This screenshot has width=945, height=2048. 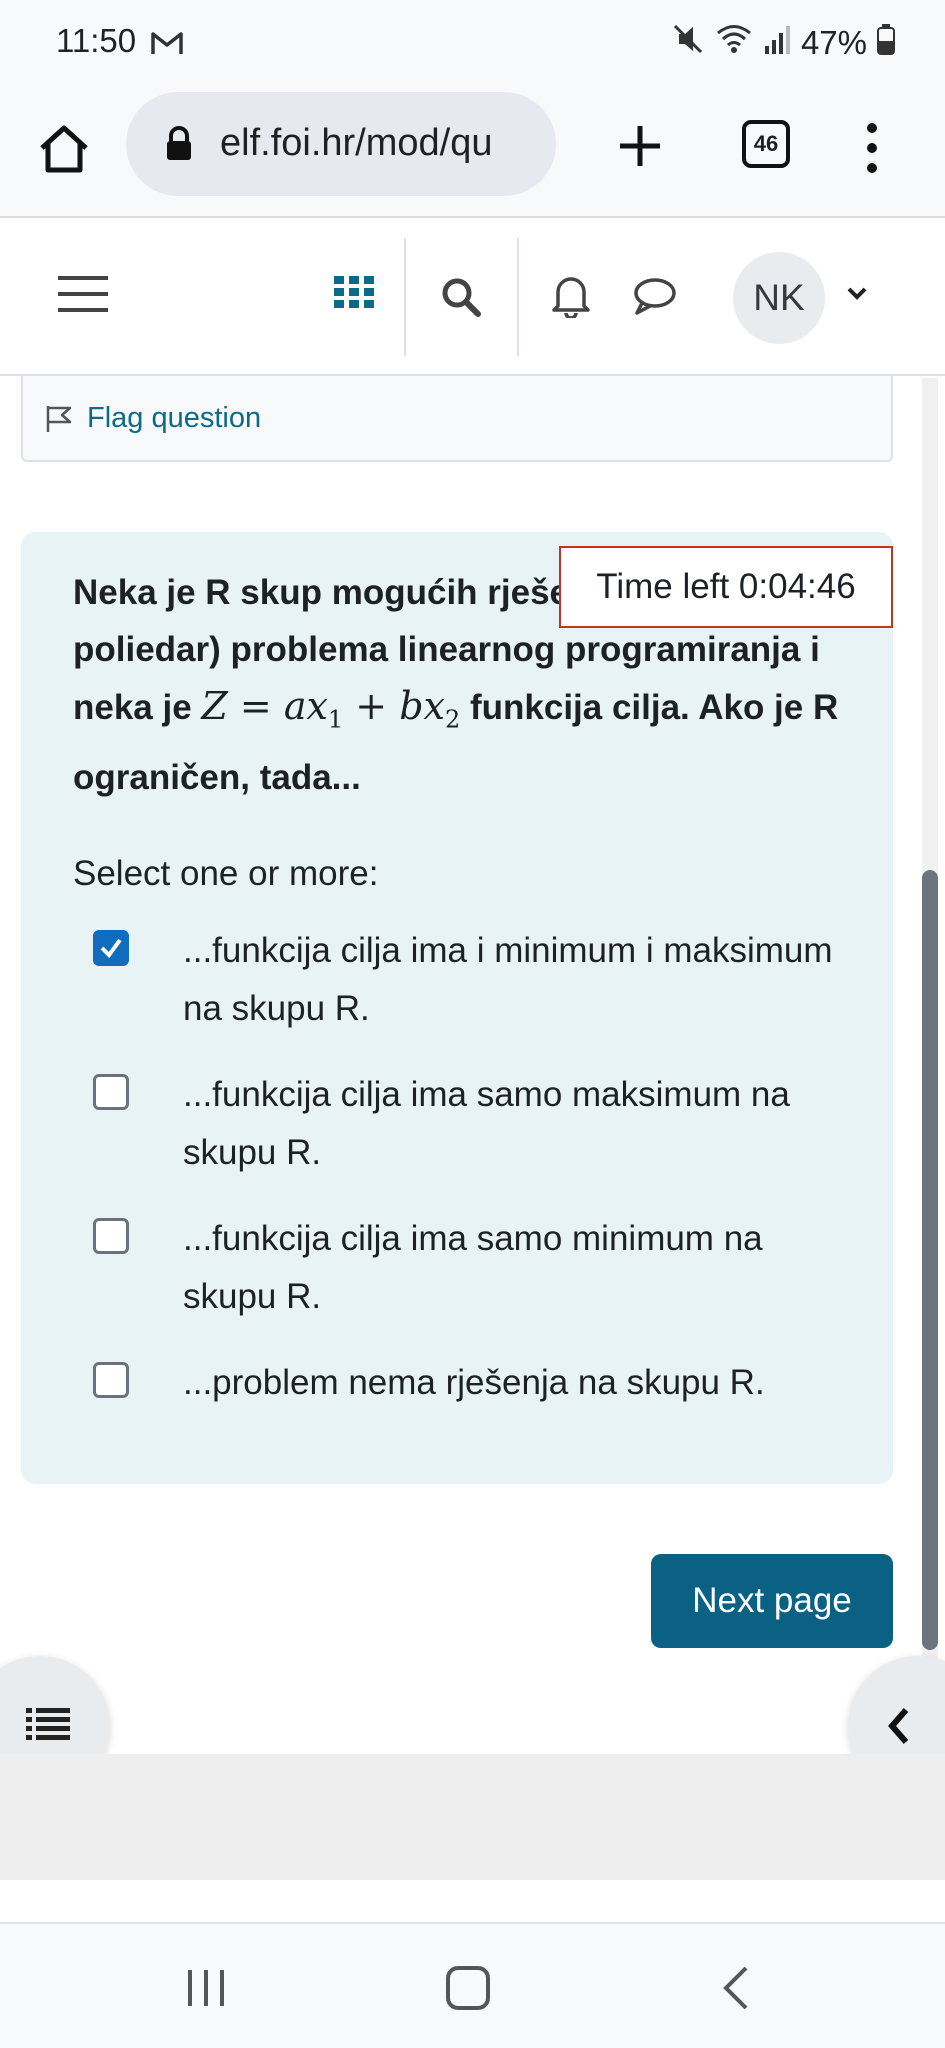 What do you see at coordinates (766, 144) in the screenshot?
I see `tabs-button: 46` at bounding box center [766, 144].